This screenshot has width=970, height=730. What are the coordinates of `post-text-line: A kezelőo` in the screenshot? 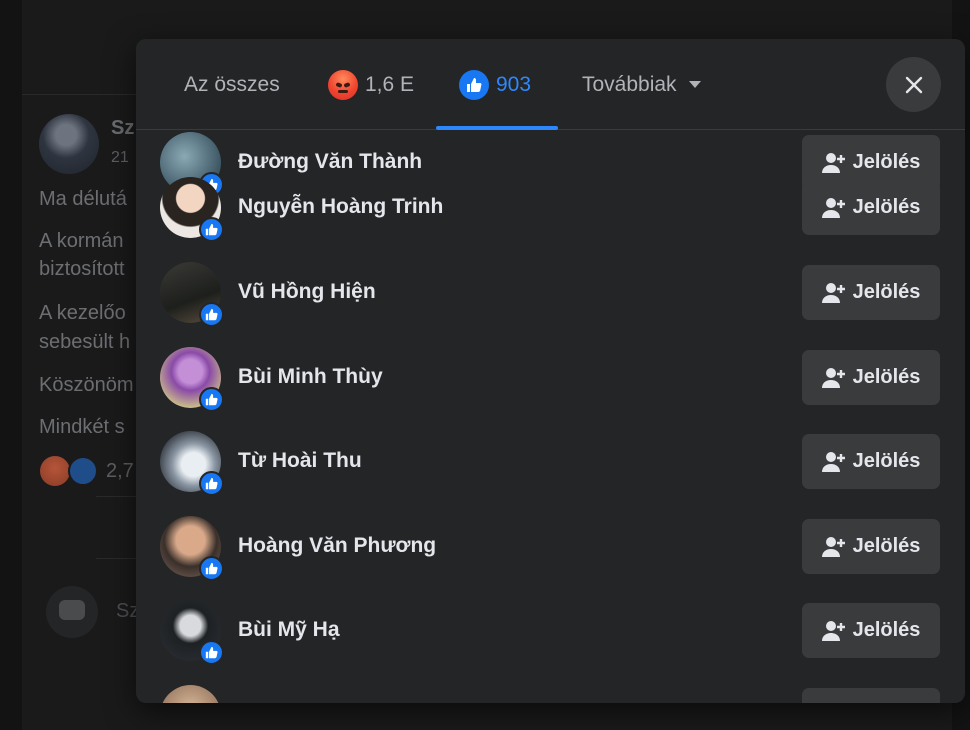 It's located at (82, 313).